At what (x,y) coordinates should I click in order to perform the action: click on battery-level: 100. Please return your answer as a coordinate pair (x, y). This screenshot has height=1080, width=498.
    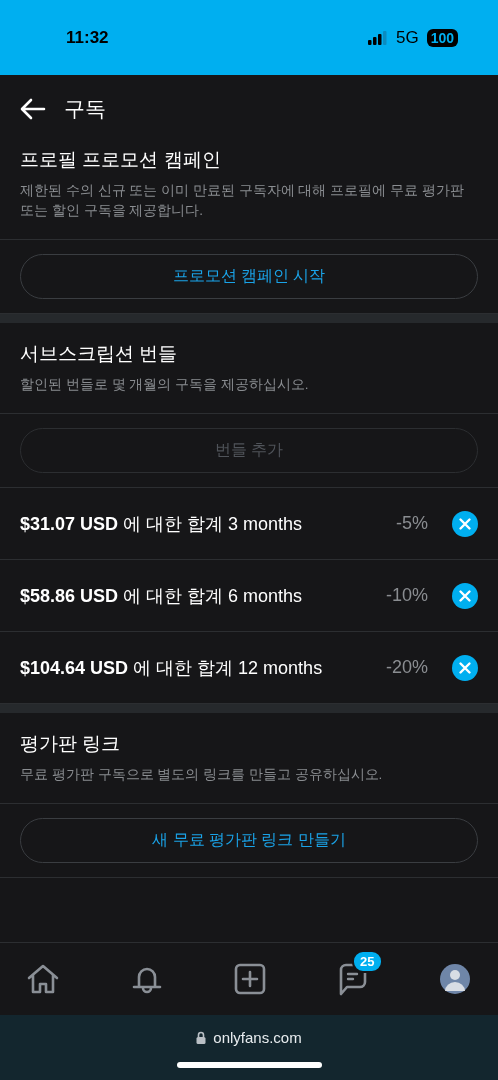
    Looking at the image, I should click on (442, 37).